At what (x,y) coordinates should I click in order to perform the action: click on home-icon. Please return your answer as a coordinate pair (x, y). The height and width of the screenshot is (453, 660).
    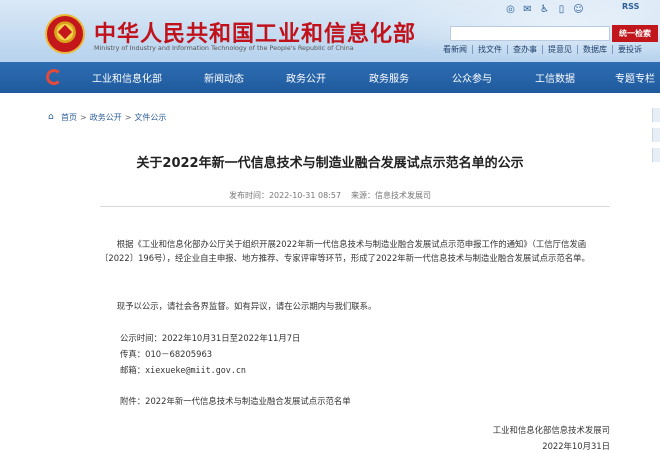
    Looking at the image, I should click on (54, 77).